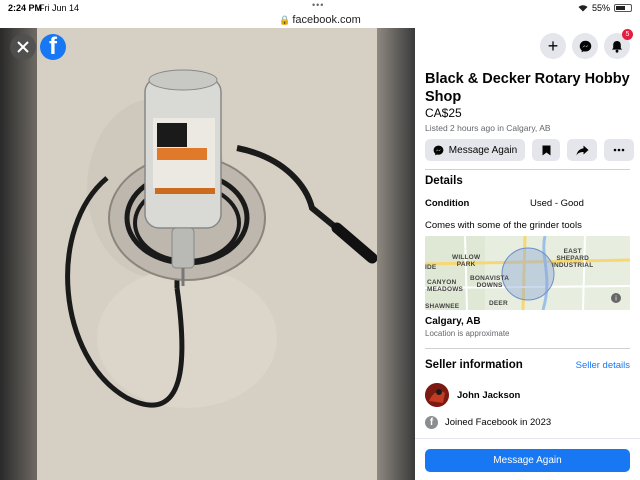 The width and height of the screenshot is (640, 480). Describe the element at coordinates (603, 365) in the screenshot. I see `seller-details-link: Seller details` at that location.